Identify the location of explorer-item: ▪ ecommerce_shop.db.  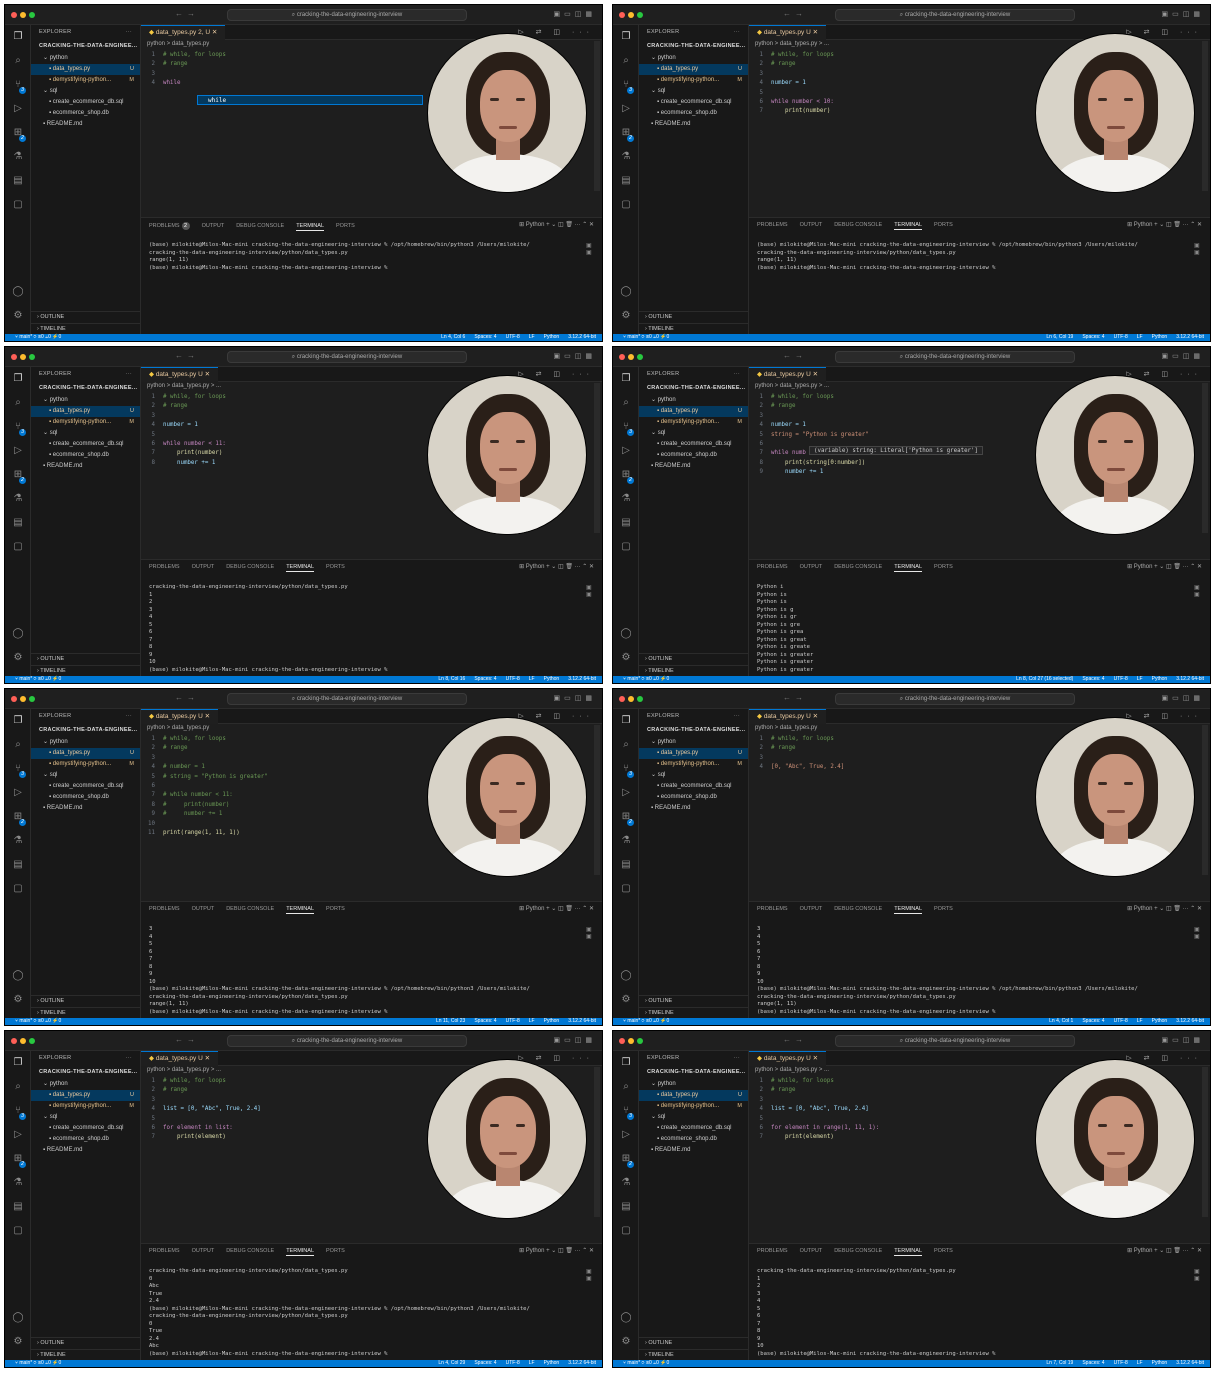
(85, 1139).